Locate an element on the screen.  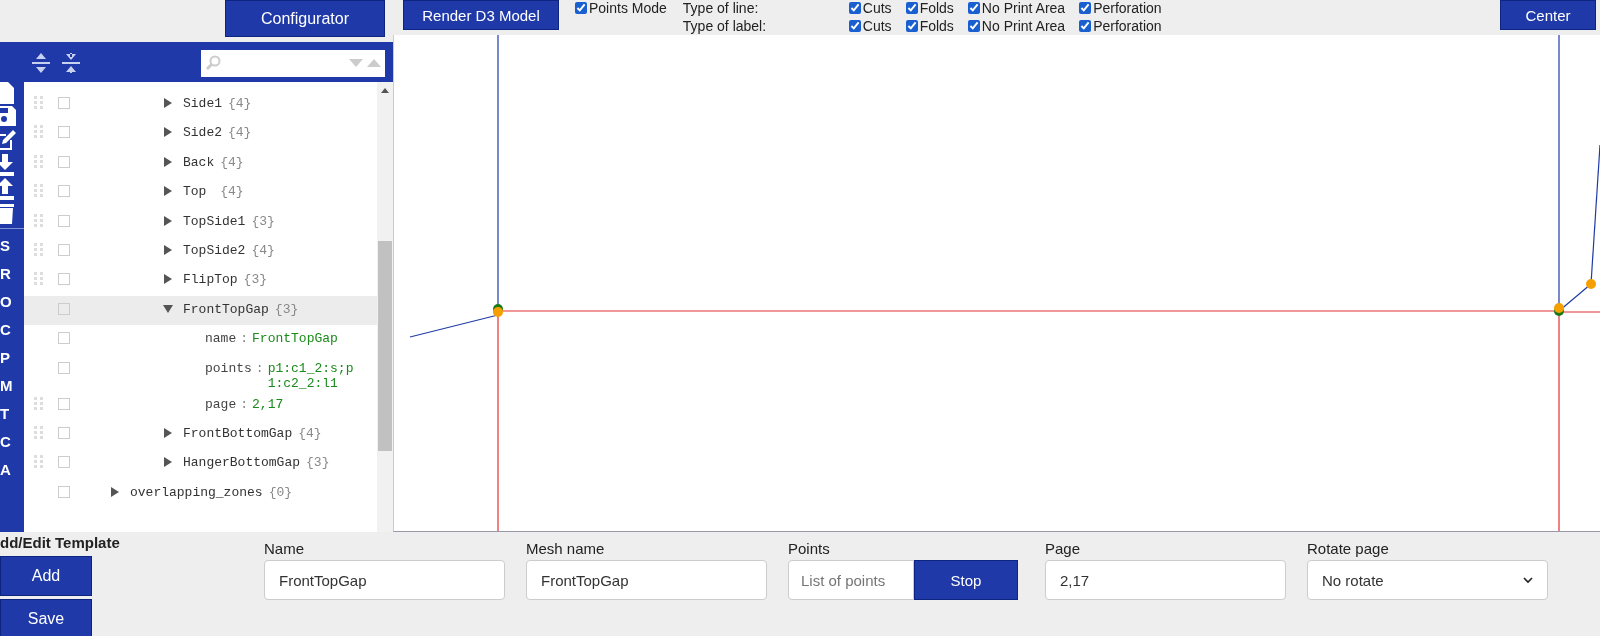
tree-node: FrontBottomGap {4} is located at coordinates (200, 434).